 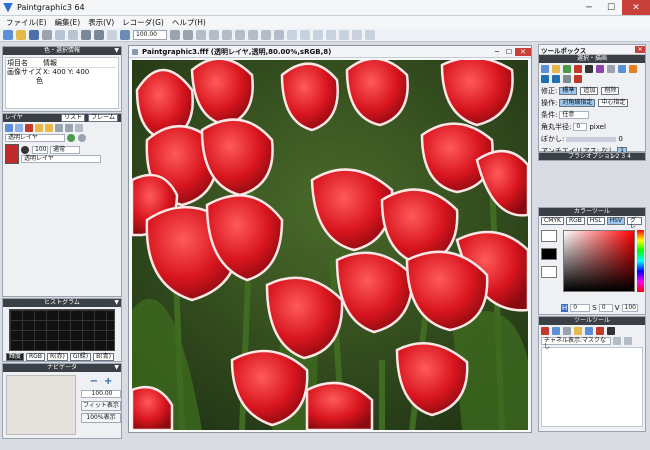 What do you see at coordinates (61, 158) in the screenshot?
I see `layer-name: 透明レイヤ` at bounding box center [61, 158].